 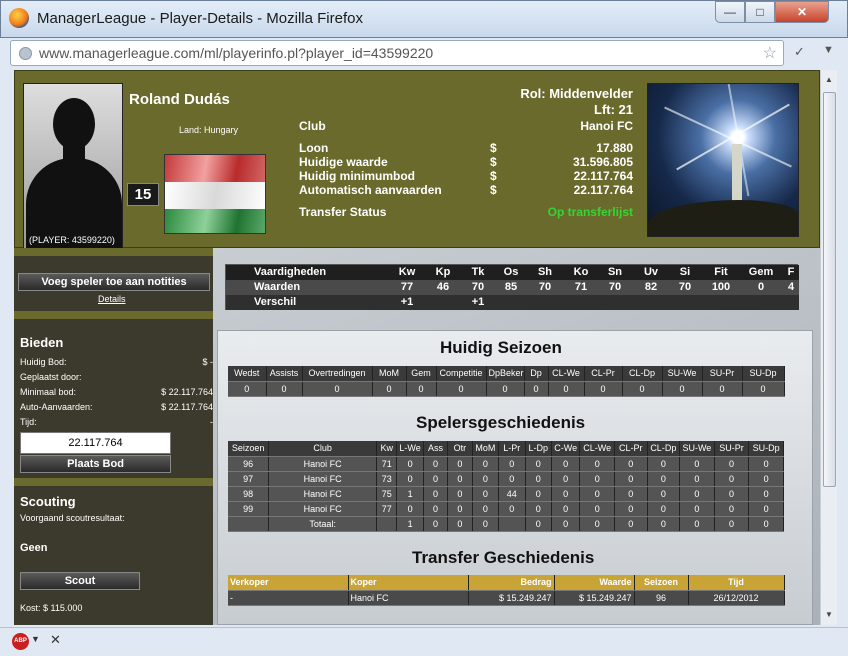 I want to click on column-header: L-Pr, so click(x=512, y=449).